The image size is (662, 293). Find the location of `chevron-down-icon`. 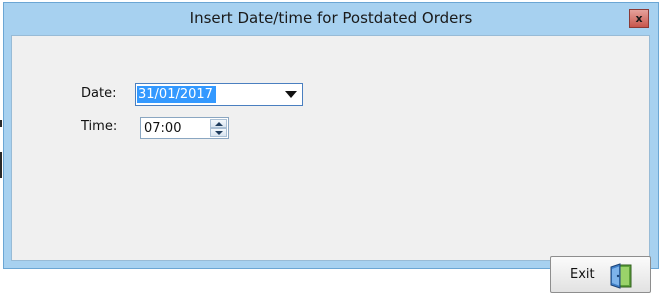

chevron-down-icon is located at coordinates (291, 94).